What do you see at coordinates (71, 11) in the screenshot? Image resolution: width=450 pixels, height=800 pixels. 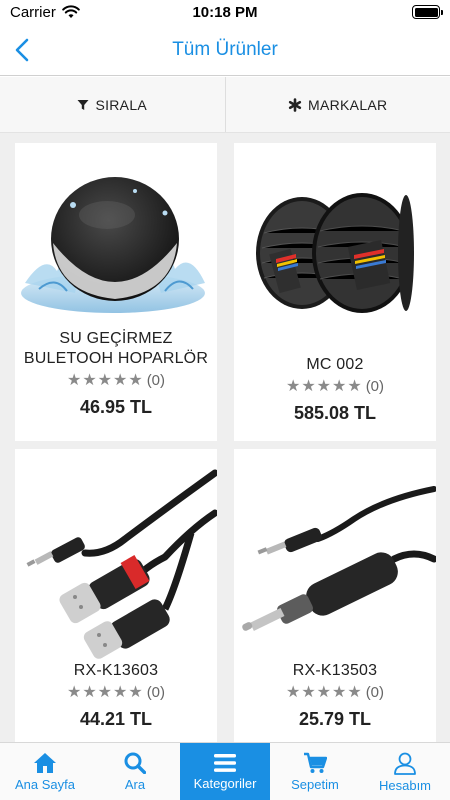 I see `wifi-icon` at bounding box center [71, 11].